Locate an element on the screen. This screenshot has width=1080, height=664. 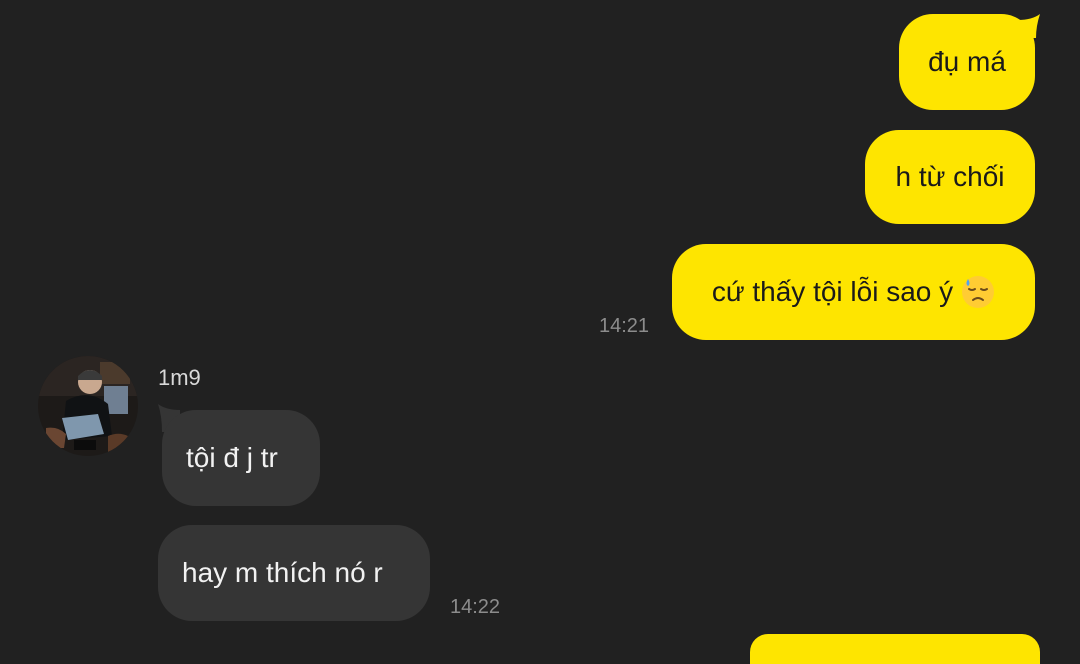
sad-sweat-face-emoji is located at coordinates (978, 292).